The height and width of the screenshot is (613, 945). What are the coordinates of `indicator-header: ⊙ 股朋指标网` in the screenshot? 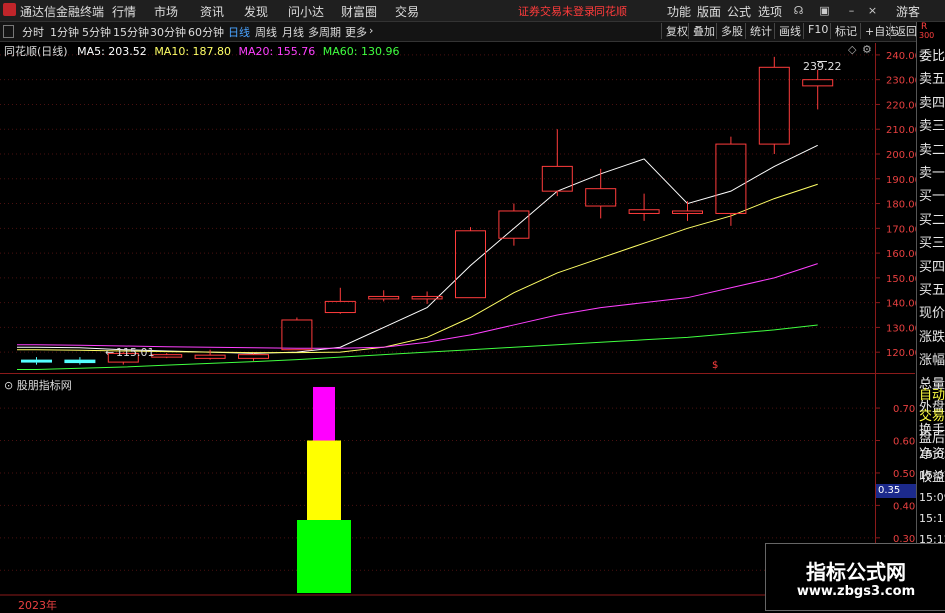 It's located at (38, 385).